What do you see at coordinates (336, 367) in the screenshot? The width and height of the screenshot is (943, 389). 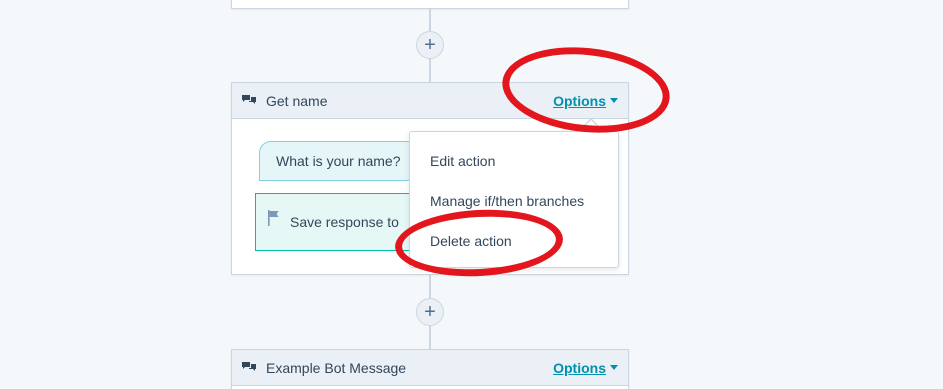 I see `card-title: Example Bot Message` at bounding box center [336, 367].